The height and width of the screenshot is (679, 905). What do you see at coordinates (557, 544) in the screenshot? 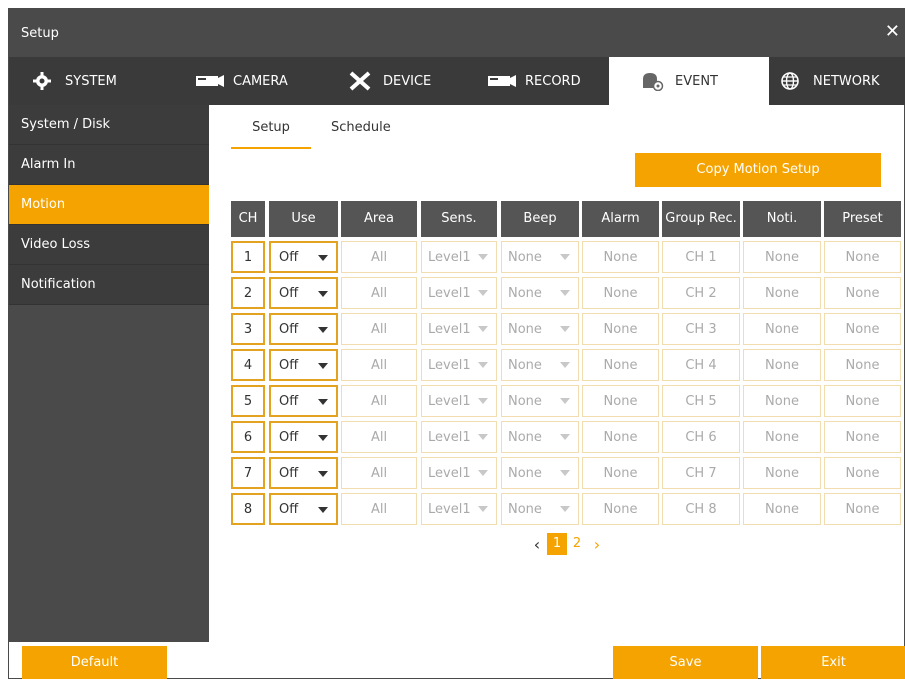
I see `page-1: 1` at bounding box center [557, 544].